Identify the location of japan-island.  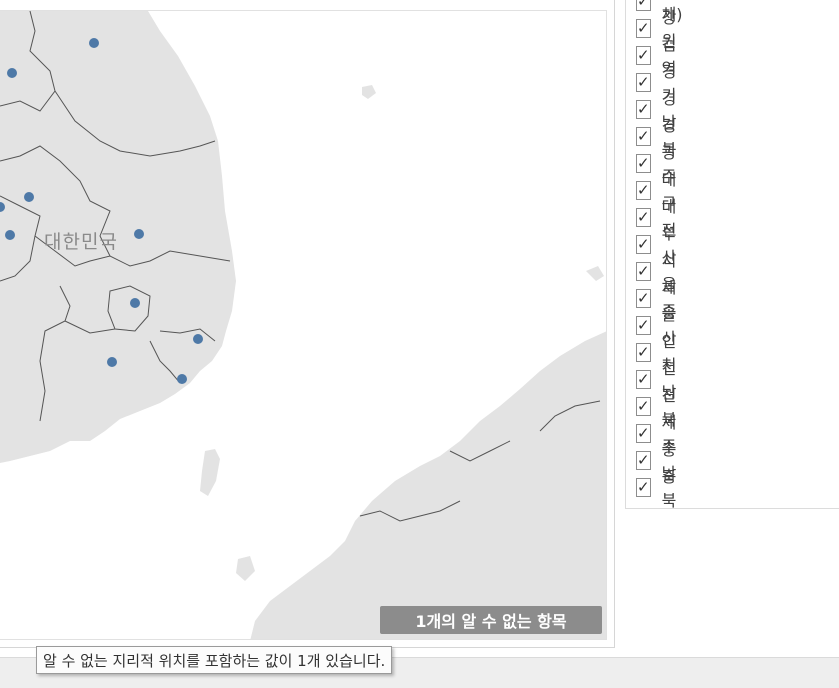
(245, 568).